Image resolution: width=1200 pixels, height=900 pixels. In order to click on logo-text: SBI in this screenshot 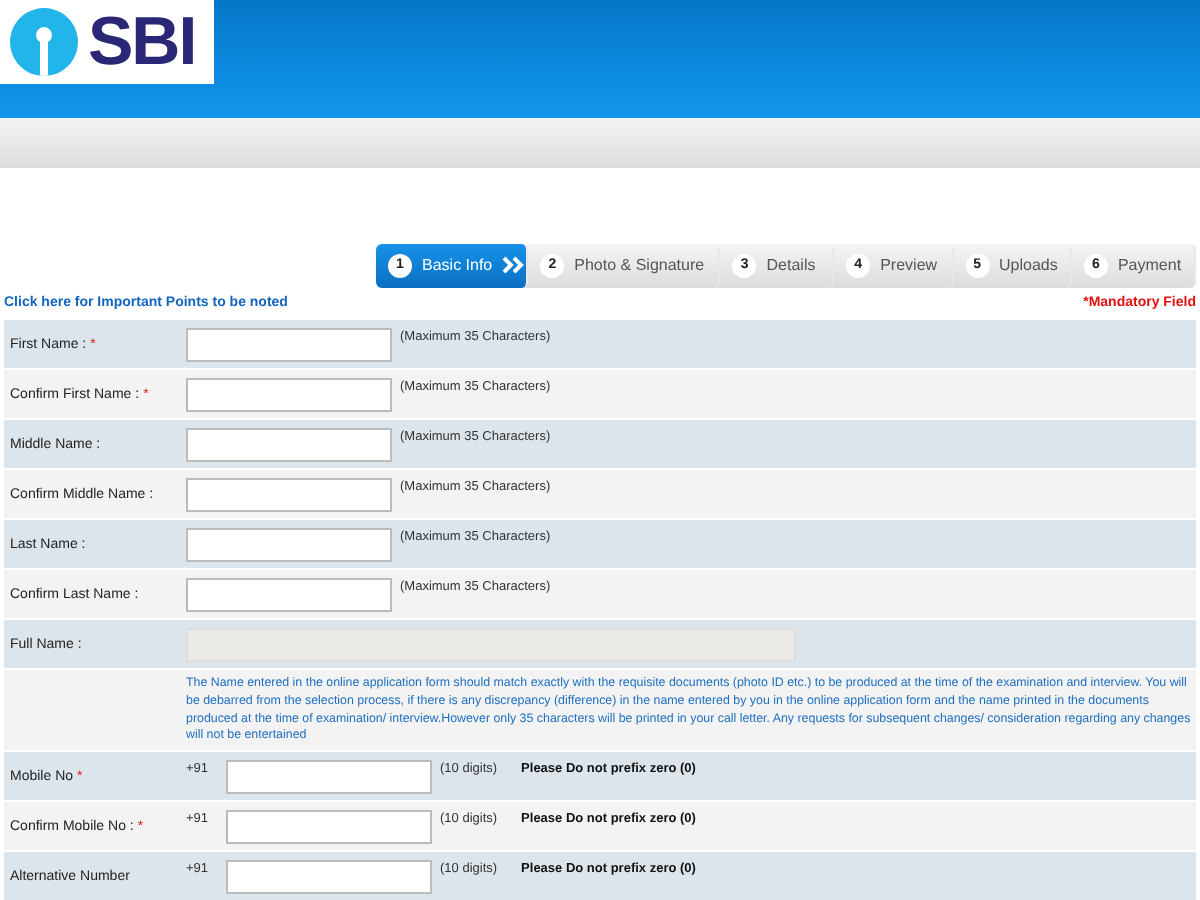, I will do `click(142, 42)`.